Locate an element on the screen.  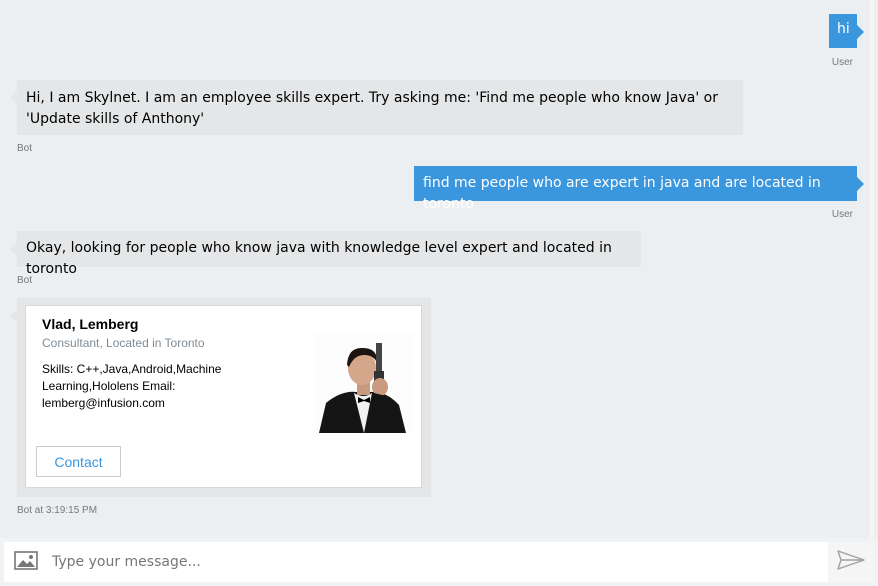
send-button is located at coordinates (851, 562).